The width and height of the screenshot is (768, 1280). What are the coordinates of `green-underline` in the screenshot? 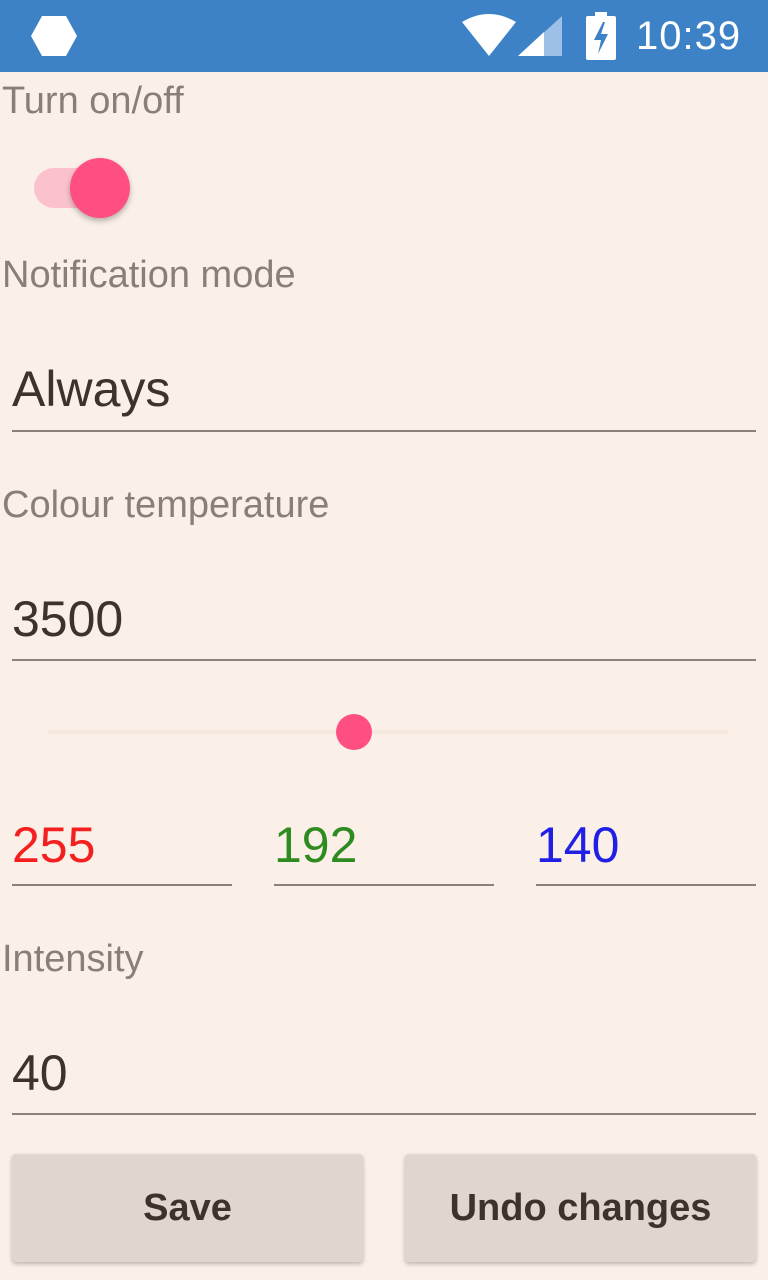 It's located at (384, 885).